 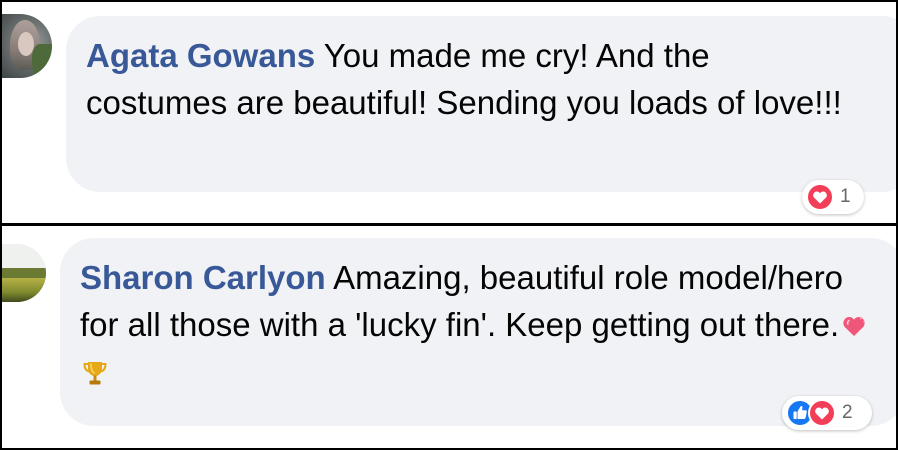 I want to click on reaction-count: 2, so click(x=847, y=412).